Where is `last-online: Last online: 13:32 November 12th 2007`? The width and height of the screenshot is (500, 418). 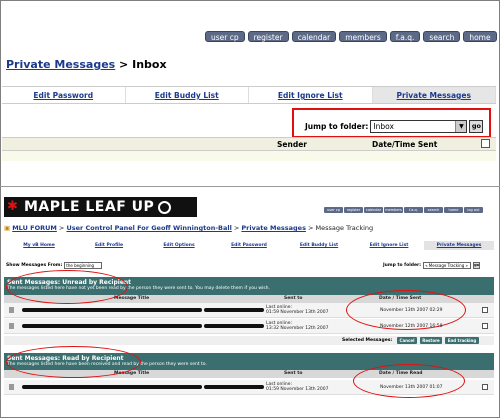
last-online: Last online: 13:32 November 12th 2007 is located at coordinates (297, 326).